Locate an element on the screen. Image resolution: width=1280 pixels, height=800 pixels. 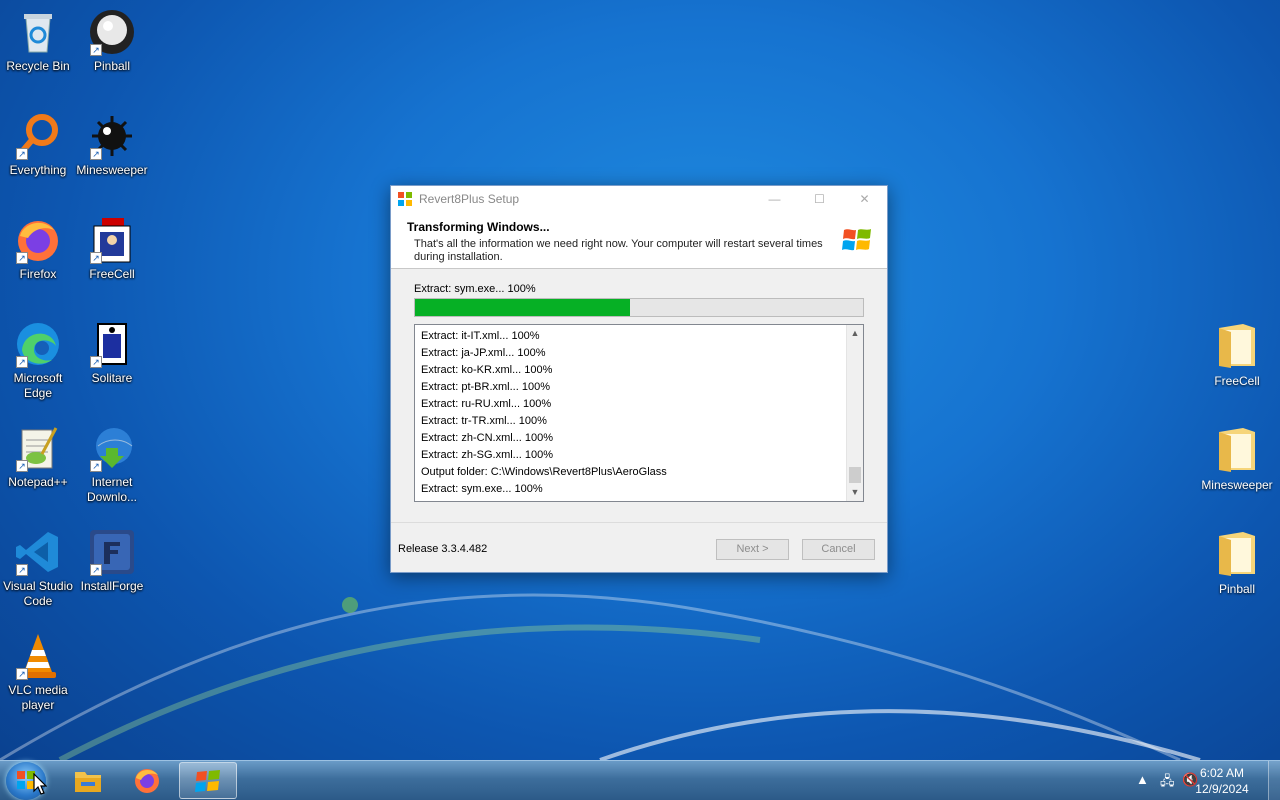
desktop-folder-pinball: Pinball is located at coordinates (1237, 563).